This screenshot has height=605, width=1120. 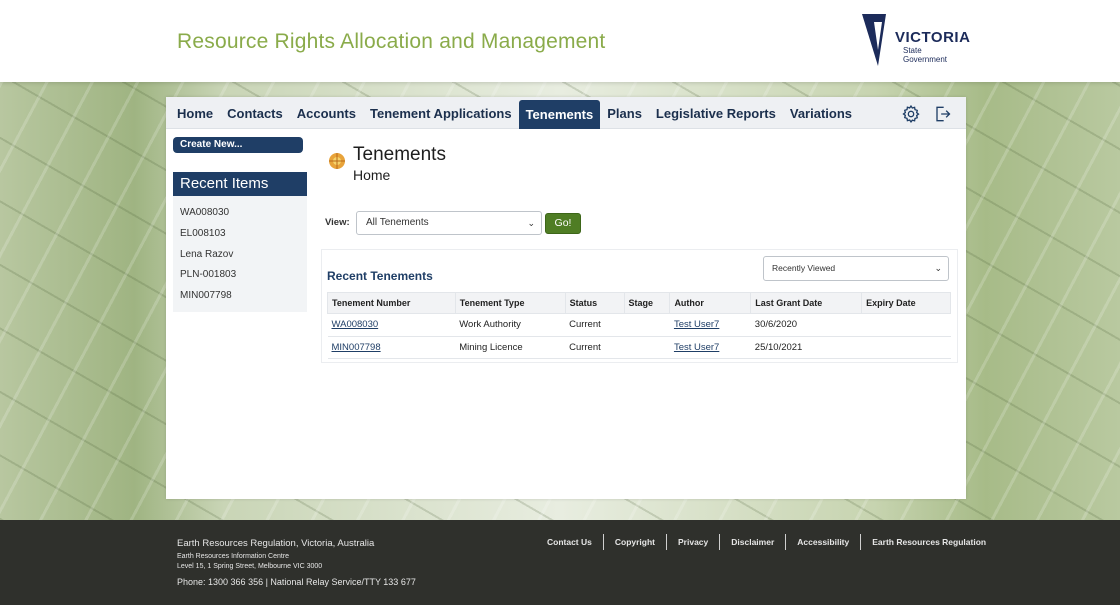 I want to click on logo-text: VICTORIA, so click(x=933, y=37).